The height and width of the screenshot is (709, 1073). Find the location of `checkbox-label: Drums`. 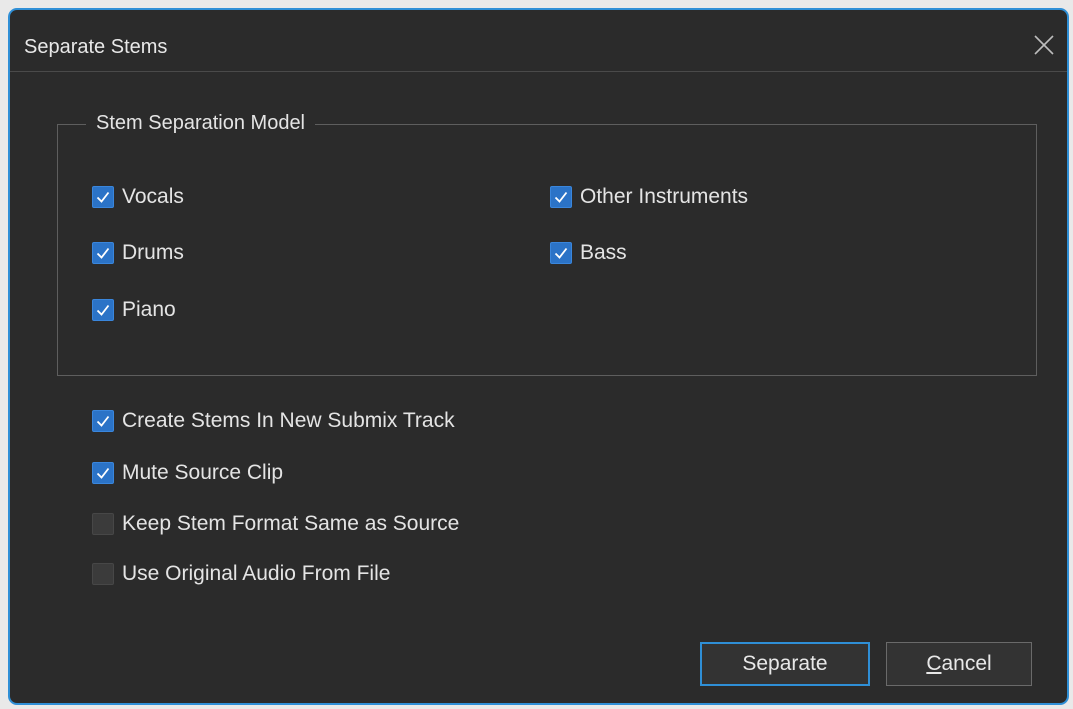

checkbox-label: Drums is located at coordinates (153, 252).